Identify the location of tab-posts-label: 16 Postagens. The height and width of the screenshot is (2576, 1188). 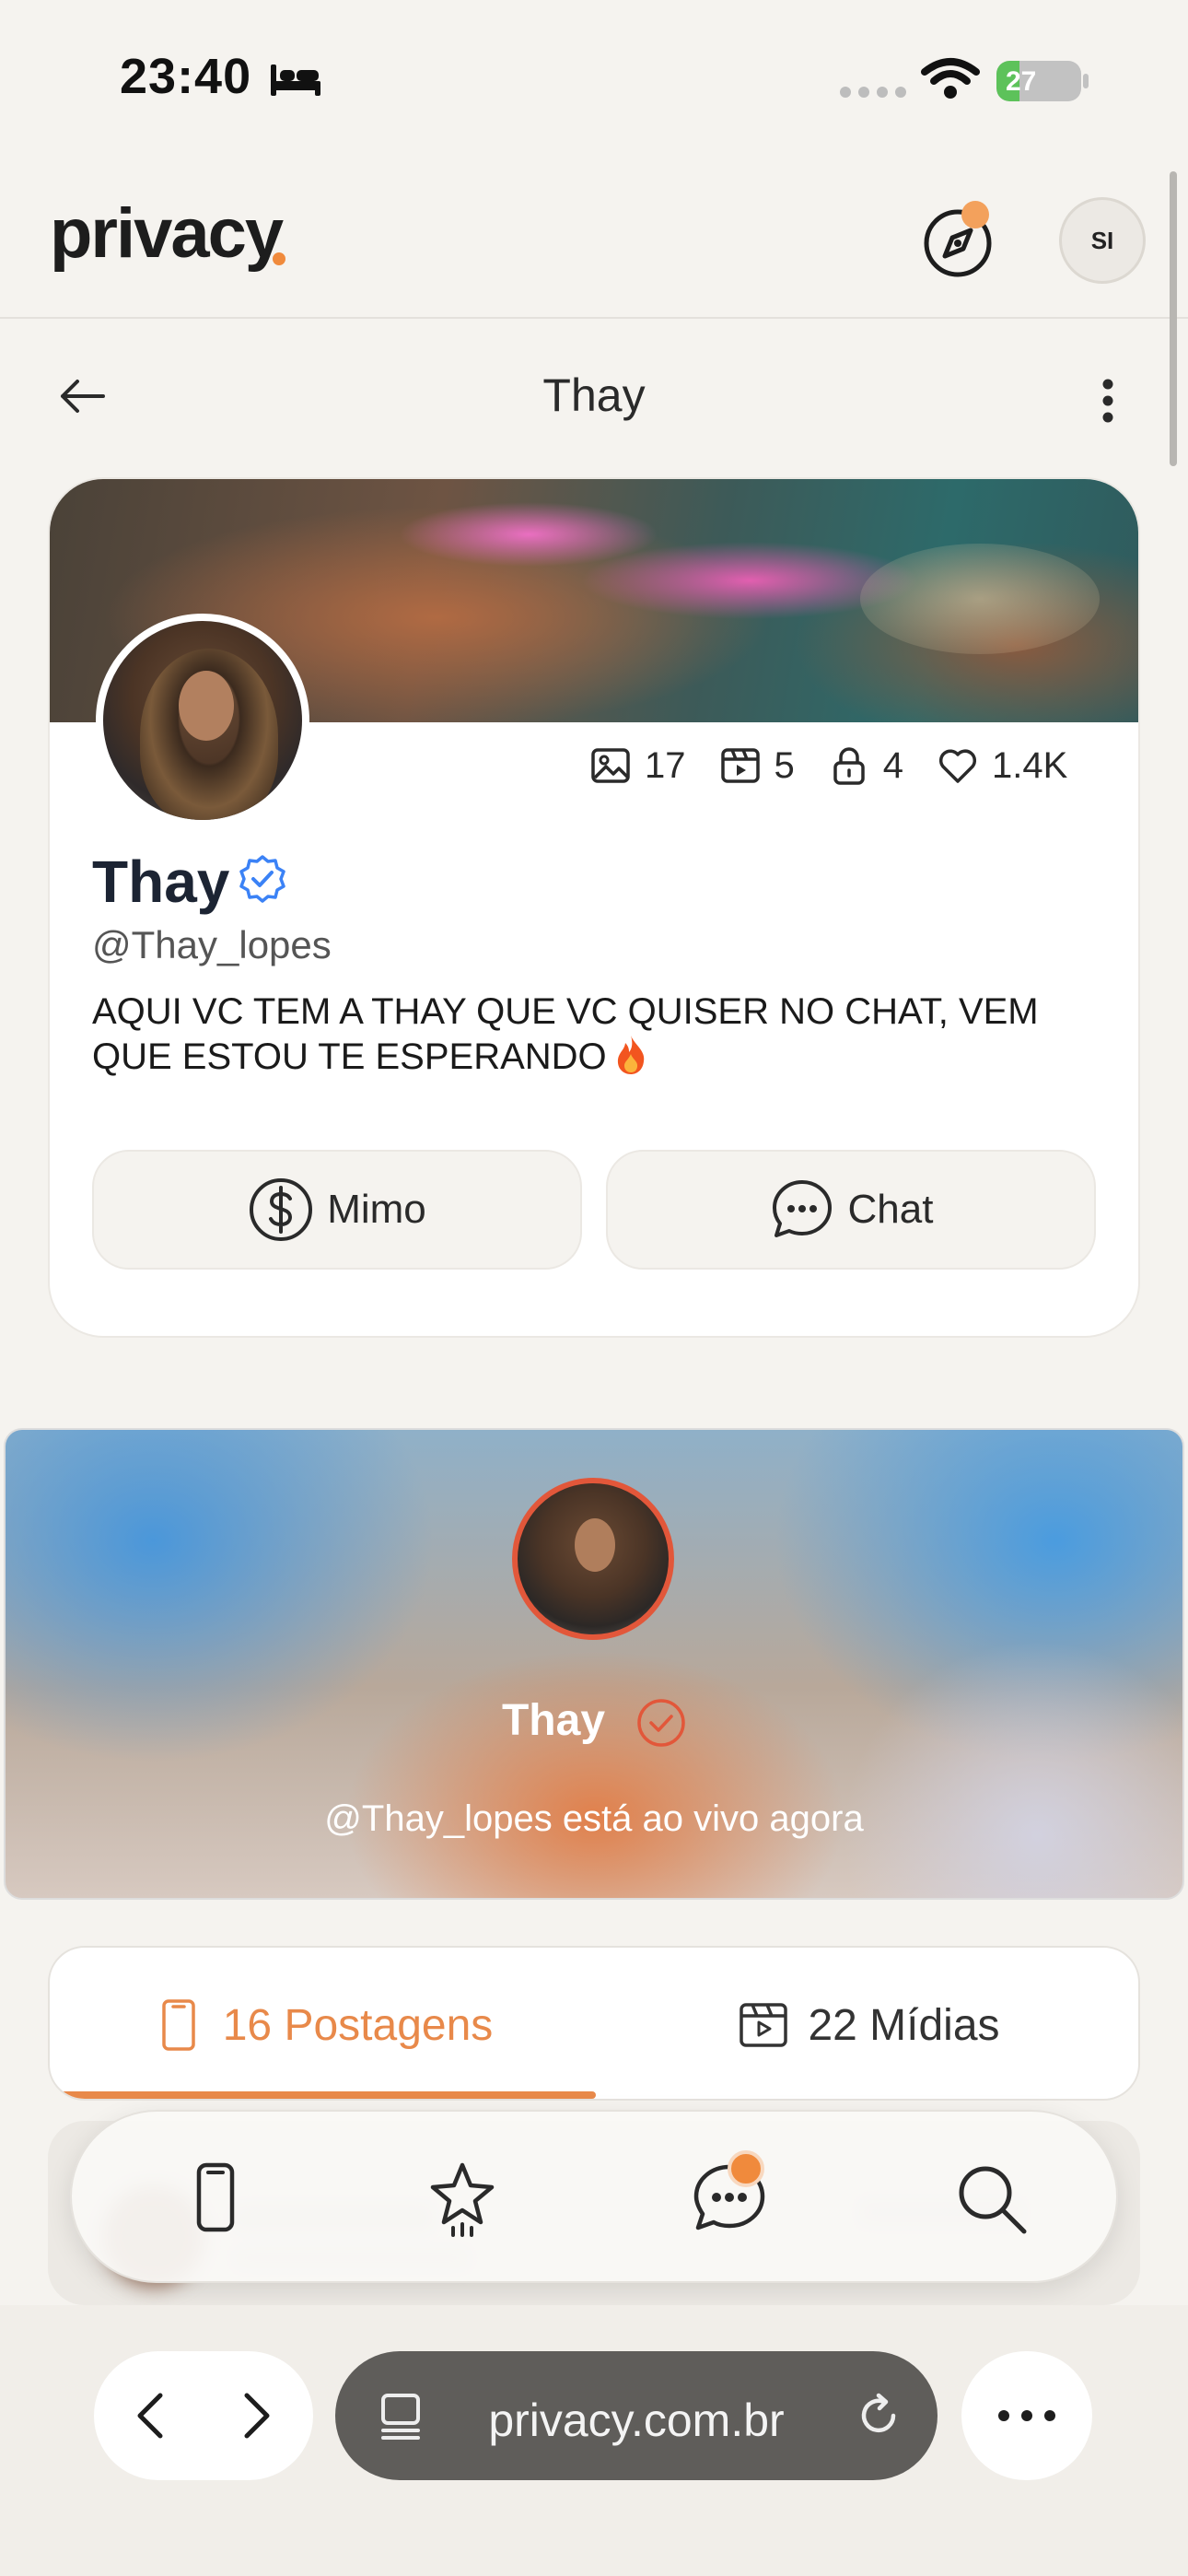
(358, 2025).